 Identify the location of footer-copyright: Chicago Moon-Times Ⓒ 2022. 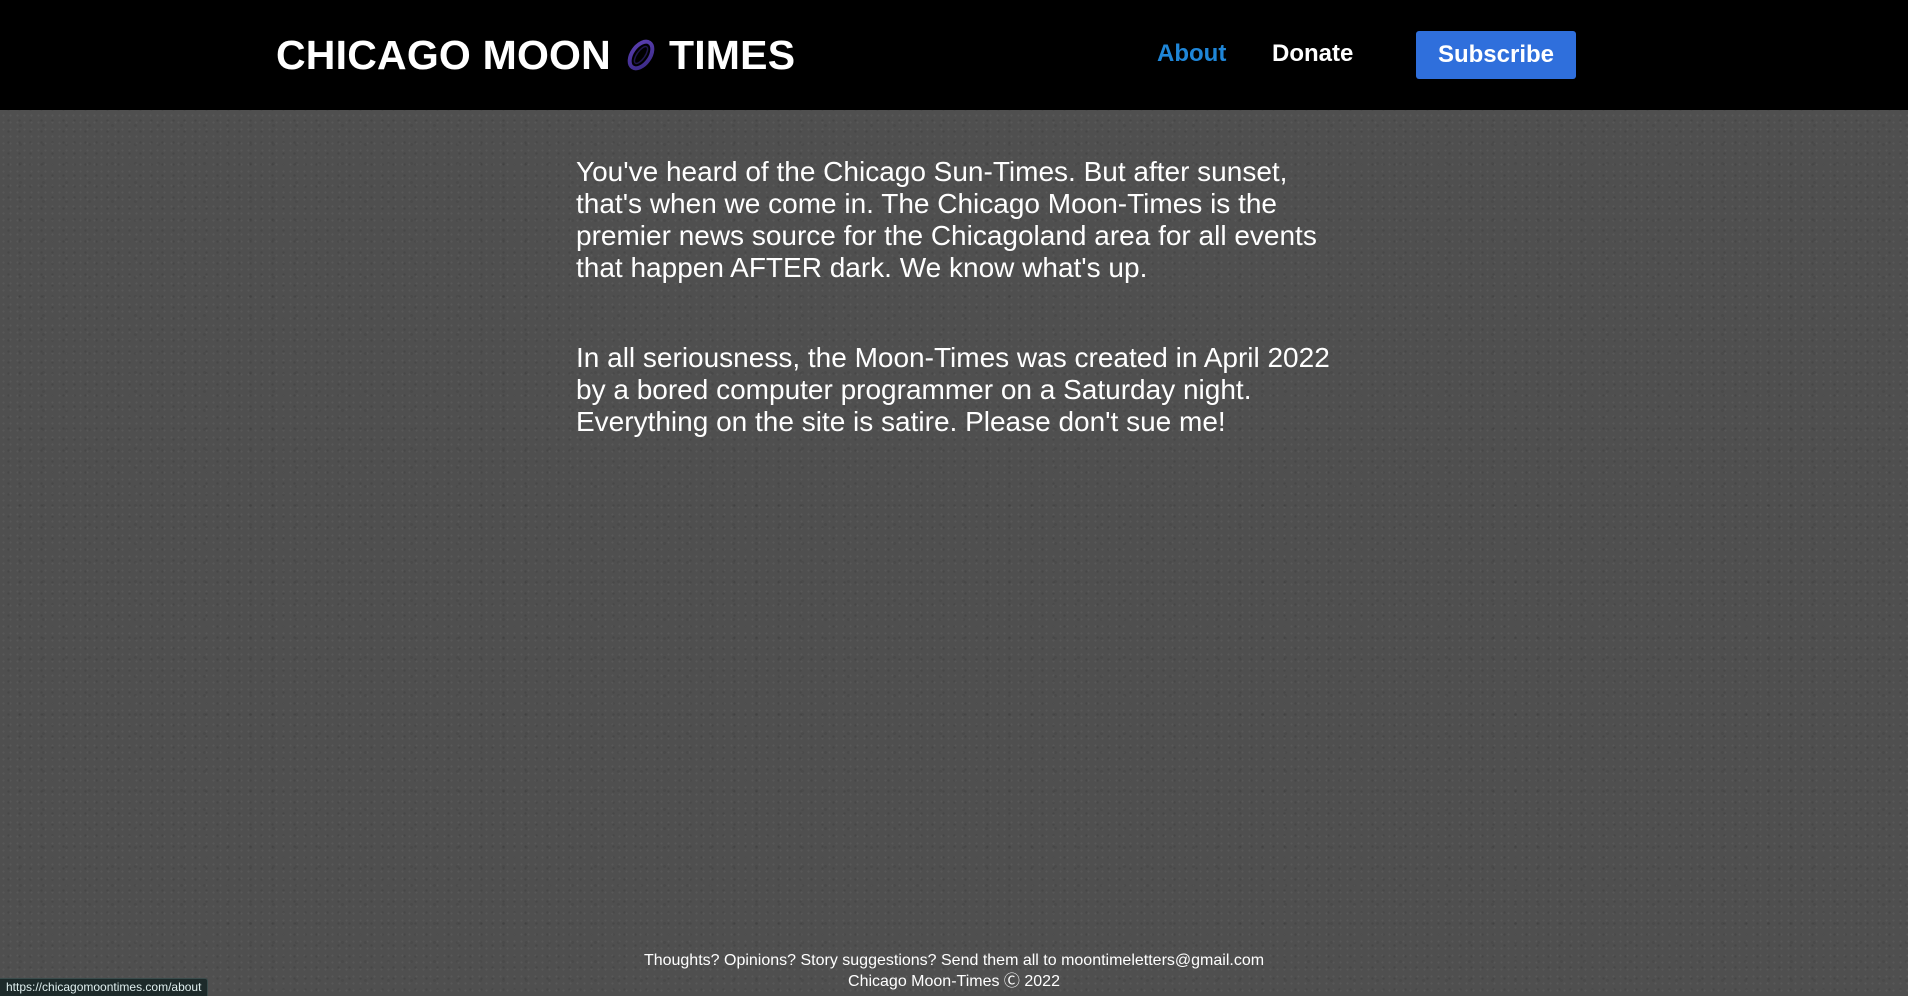
(954, 981).